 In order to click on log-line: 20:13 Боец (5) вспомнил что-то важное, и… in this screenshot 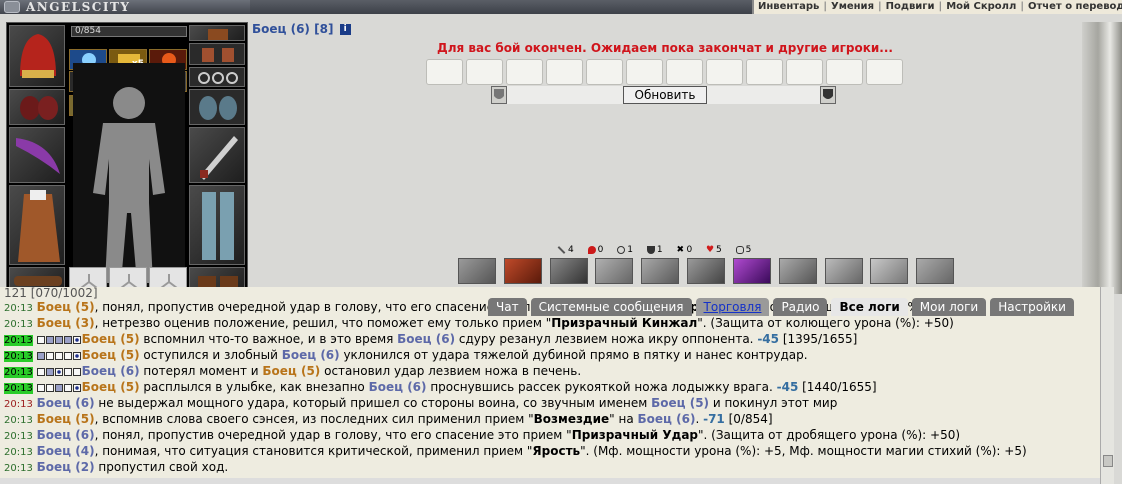, I will do `click(550, 339)`.